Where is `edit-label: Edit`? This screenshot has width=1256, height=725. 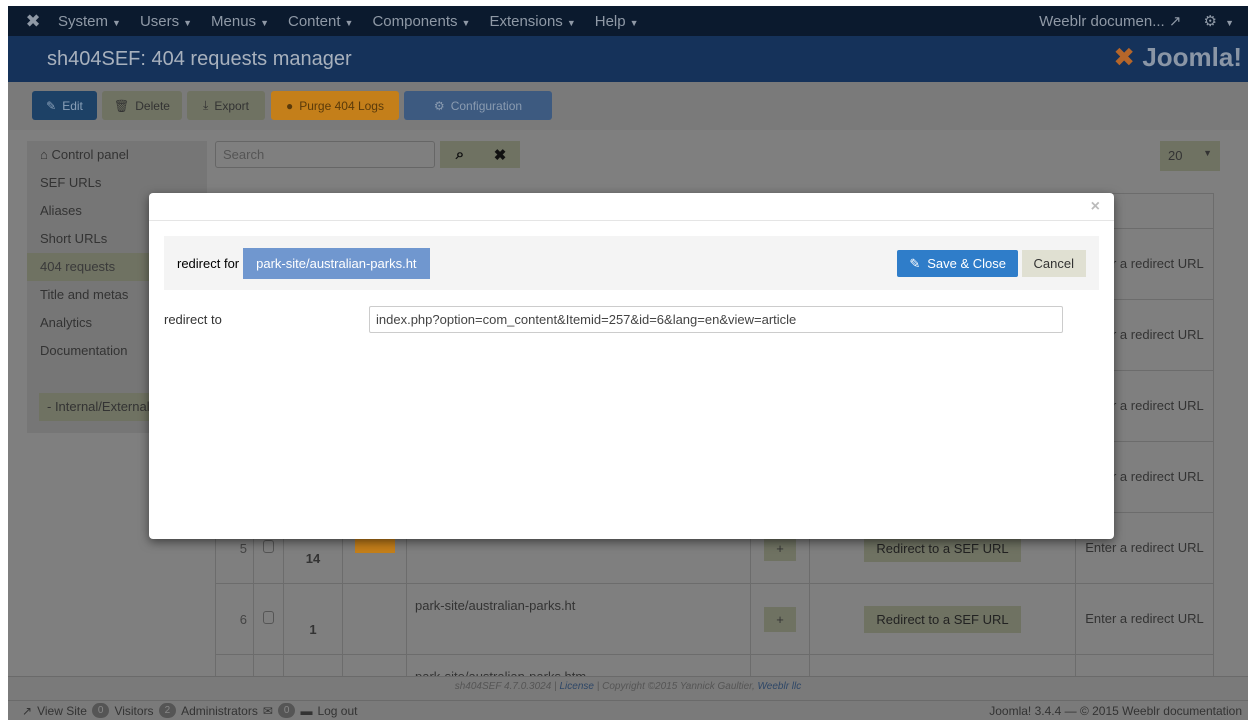
edit-label: Edit is located at coordinates (72, 105).